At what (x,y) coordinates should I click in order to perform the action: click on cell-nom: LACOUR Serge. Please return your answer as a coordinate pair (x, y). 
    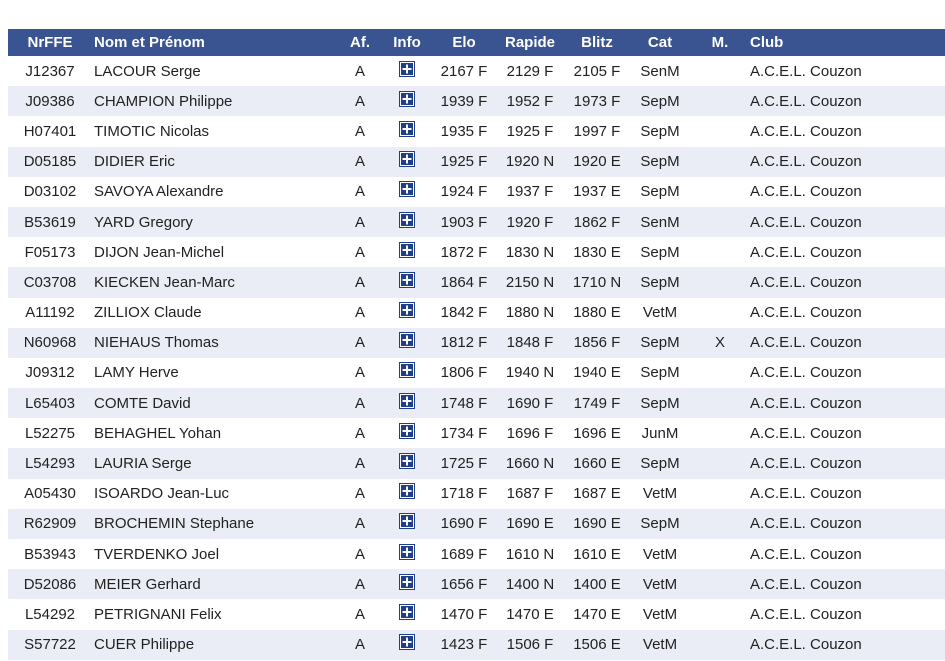
    Looking at the image, I should click on (216, 71).